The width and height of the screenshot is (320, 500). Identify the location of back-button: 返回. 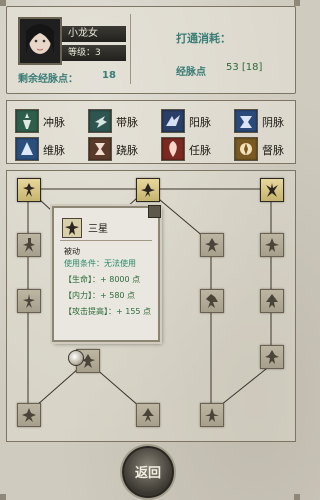
(148, 472).